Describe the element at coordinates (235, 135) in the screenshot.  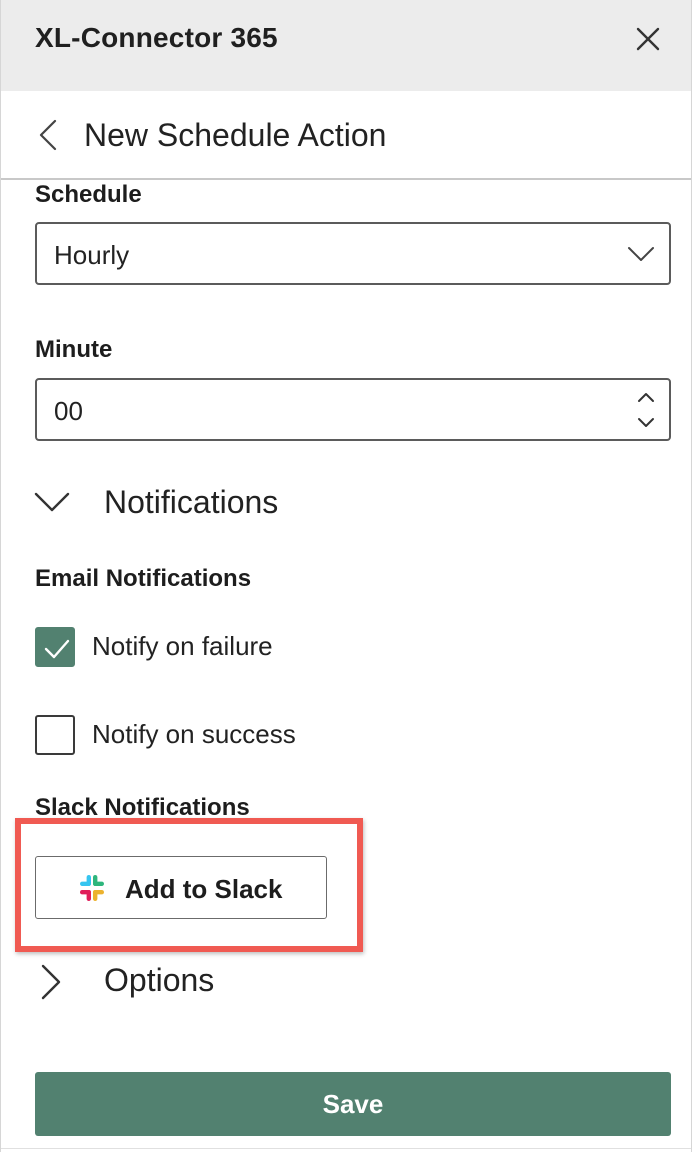
I see `page-title: New Schedule Action` at that location.